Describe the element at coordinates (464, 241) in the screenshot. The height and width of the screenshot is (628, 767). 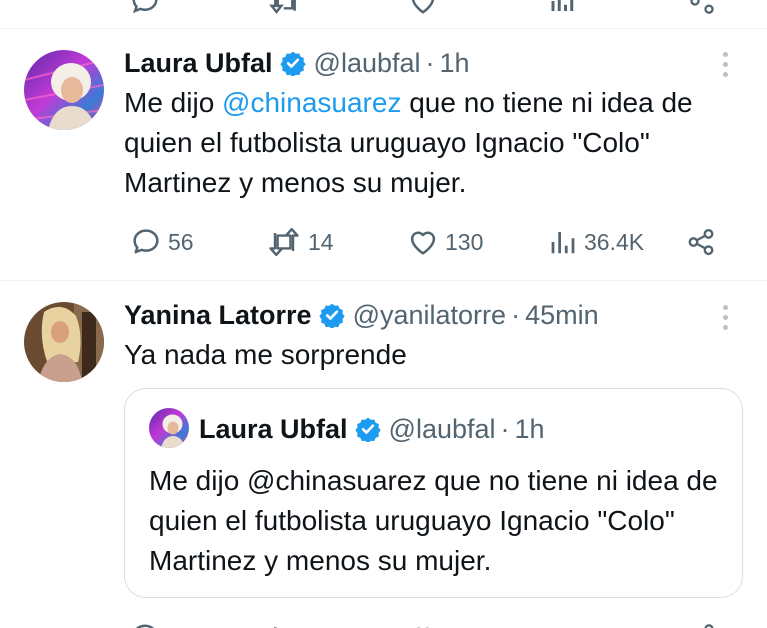
I see `like-count: 130` at that location.